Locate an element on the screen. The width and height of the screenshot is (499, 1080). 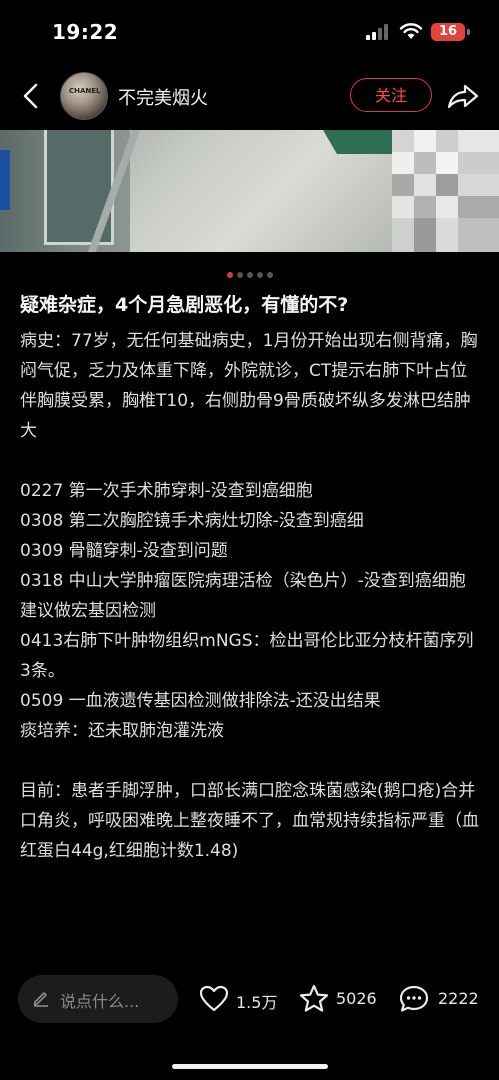
post-image is located at coordinates (249, 191).